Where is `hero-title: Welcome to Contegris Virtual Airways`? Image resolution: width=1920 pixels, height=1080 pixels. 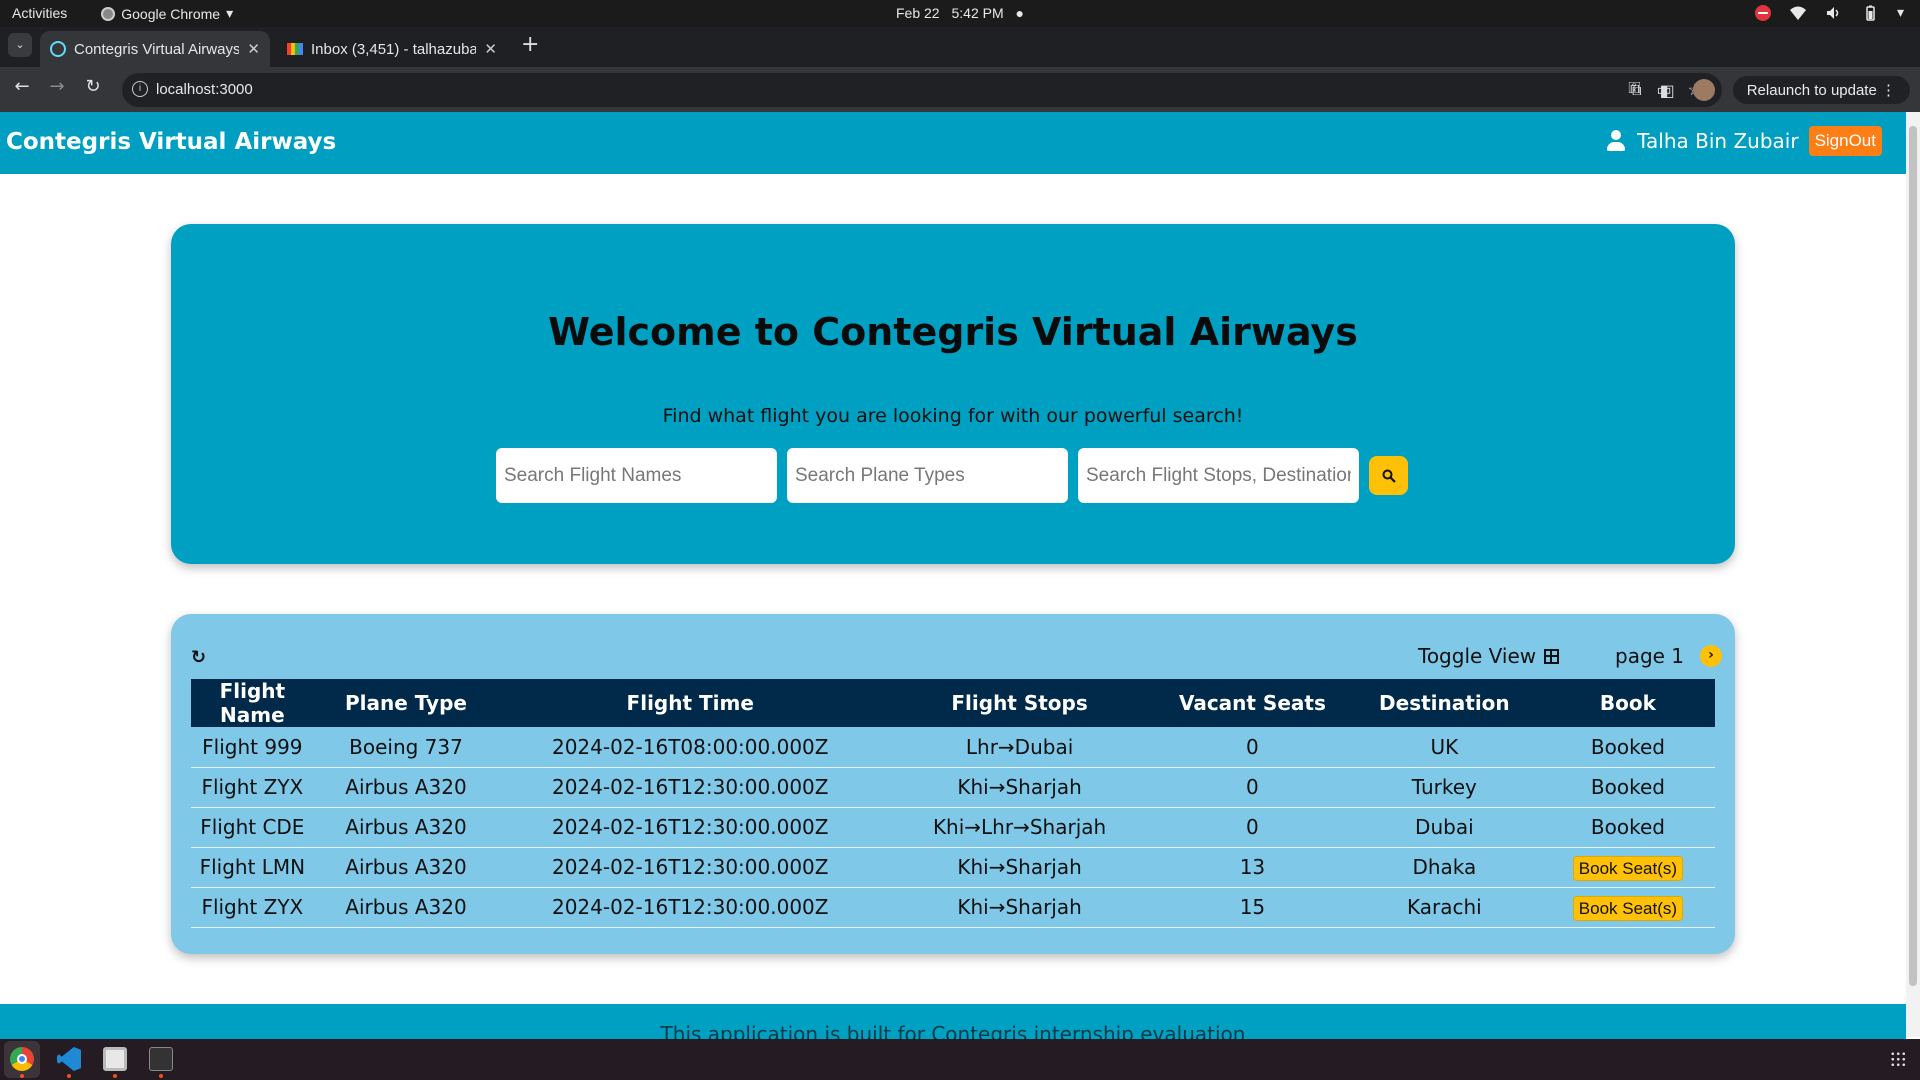 hero-title: Welcome to Contegris Virtual Airways is located at coordinates (953, 332).